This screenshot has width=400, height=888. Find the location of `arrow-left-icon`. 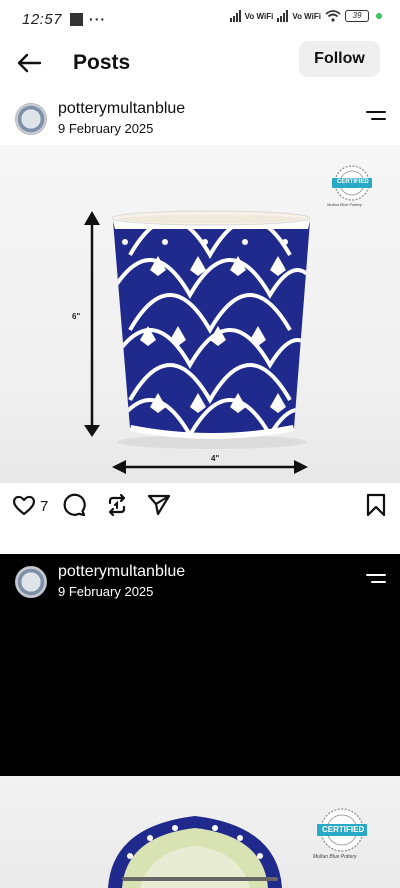

arrow-left-icon is located at coordinates (29, 63).